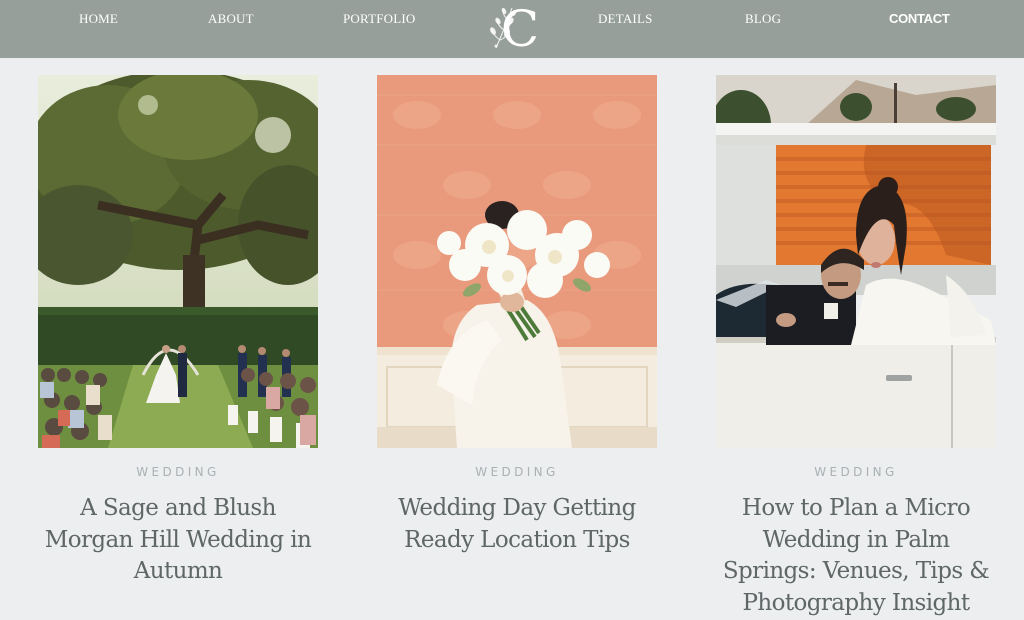 The width and height of the screenshot is (1024, 620). I want to click on nav-blog-link: BLOG, so click(763, 19).